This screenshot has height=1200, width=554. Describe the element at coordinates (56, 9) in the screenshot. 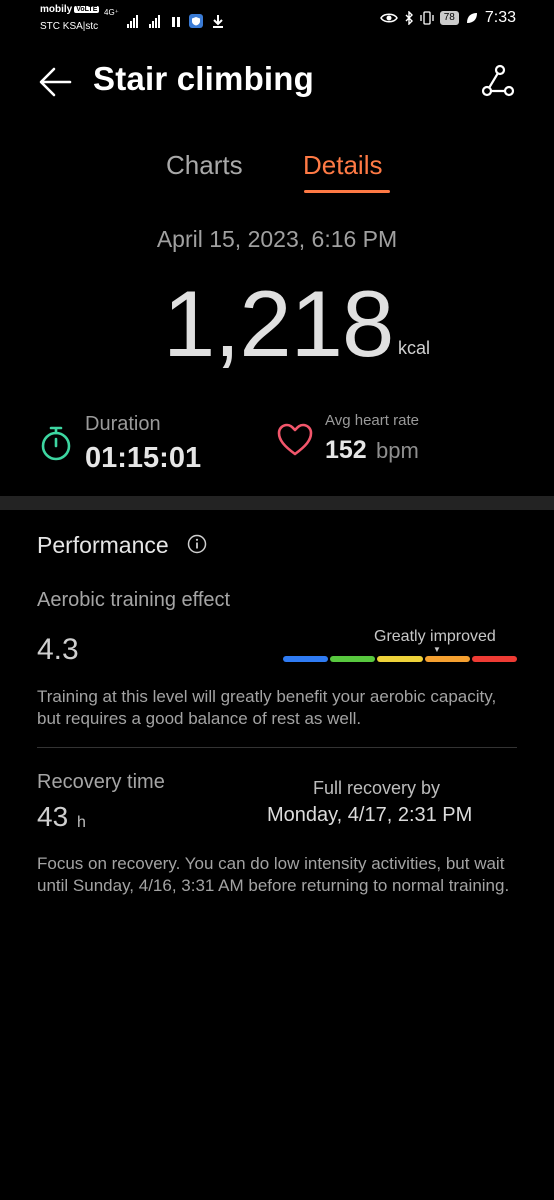

I see `carrier-primary-label: mobily` at that location.